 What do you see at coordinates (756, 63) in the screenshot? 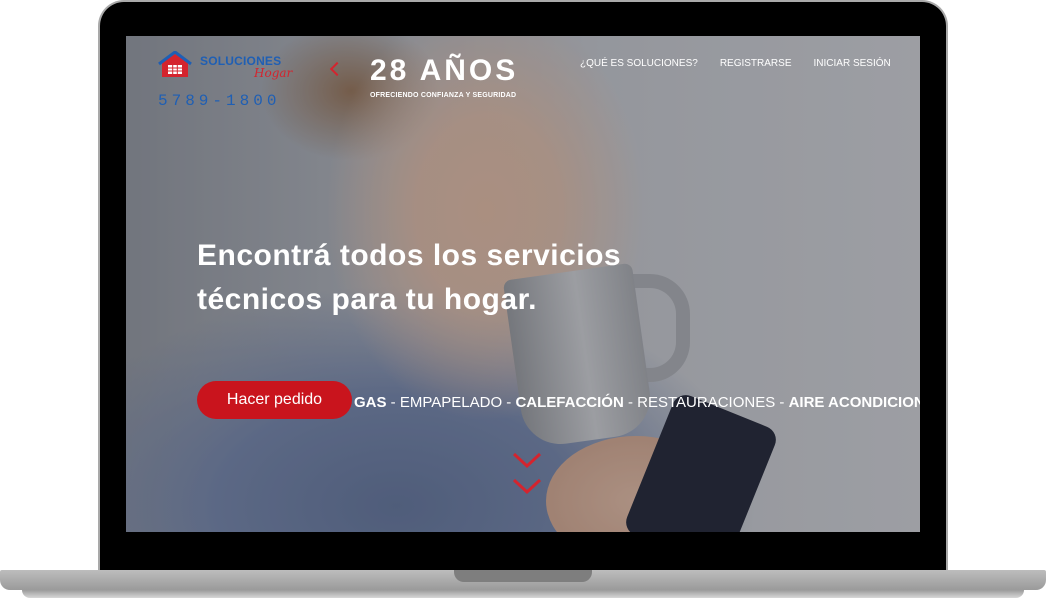
I see `nav-item-registrarse: REGISTRARSE` at bounding box center [756, 63].